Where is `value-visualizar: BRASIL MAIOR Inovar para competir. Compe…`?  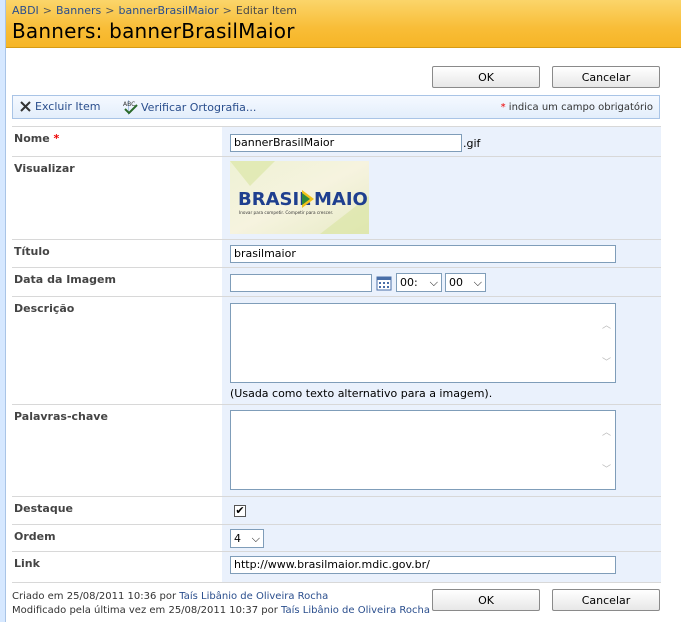
value-visualizar: BRASIL MAIOR Inovar para competir. Compe… is located at coordinates (441, 198).